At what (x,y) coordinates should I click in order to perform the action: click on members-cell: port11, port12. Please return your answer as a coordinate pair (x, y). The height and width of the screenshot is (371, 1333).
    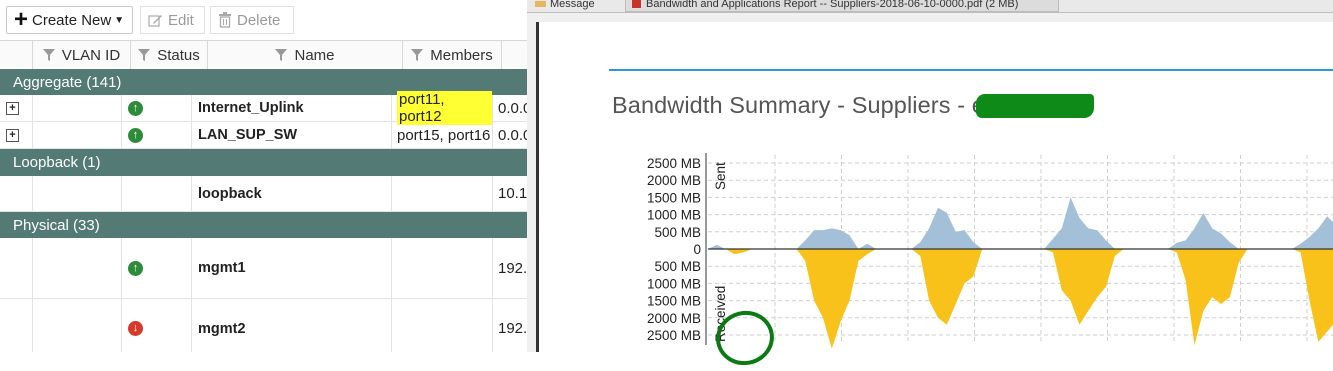
    Looking at the image, I should click on (442, 108).